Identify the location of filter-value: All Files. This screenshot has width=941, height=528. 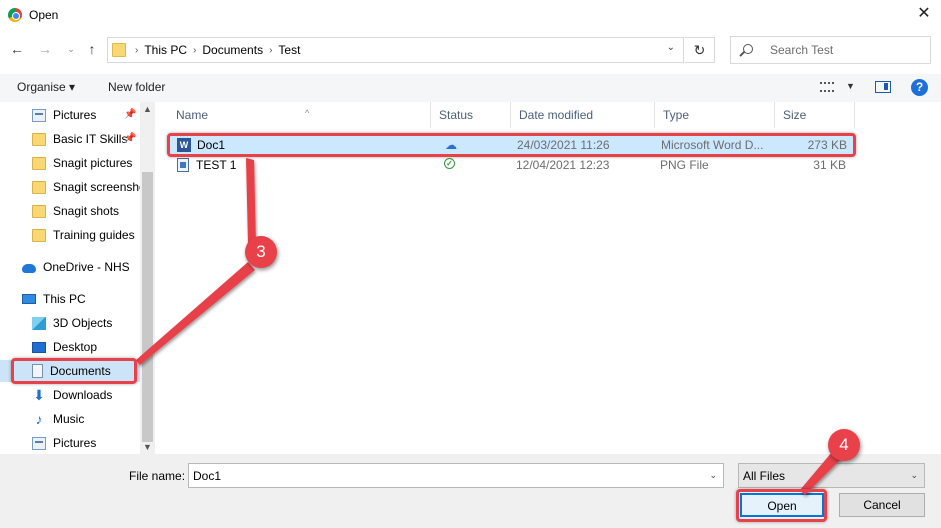
(764, 476).